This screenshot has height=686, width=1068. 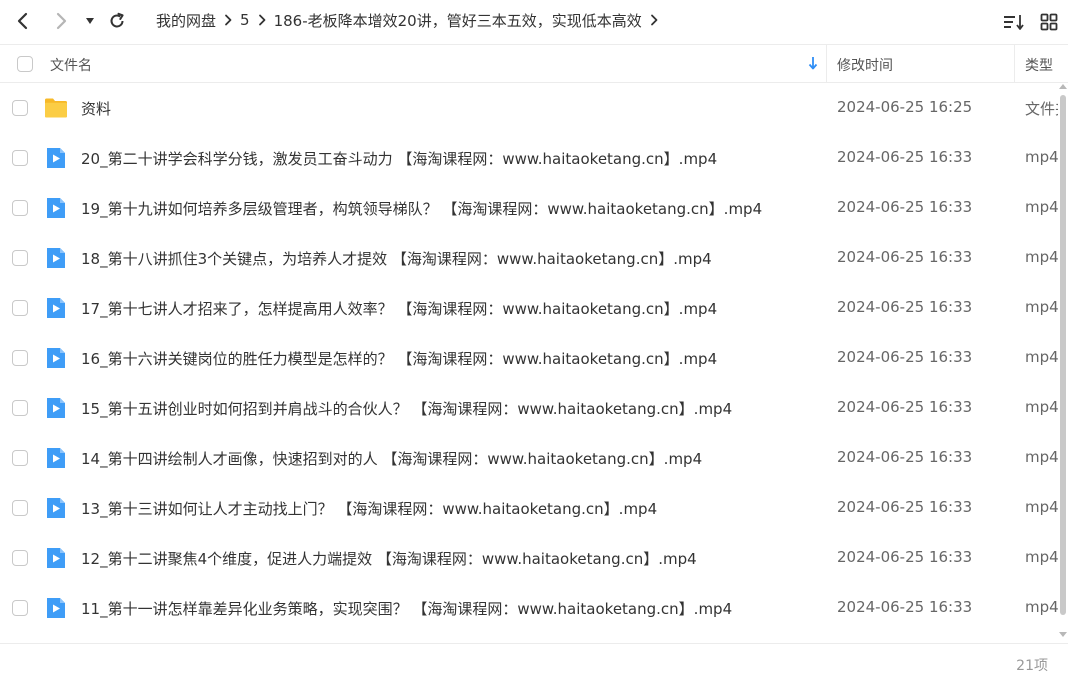 I want to click on refresh-icon, so click(x=117, y=20).